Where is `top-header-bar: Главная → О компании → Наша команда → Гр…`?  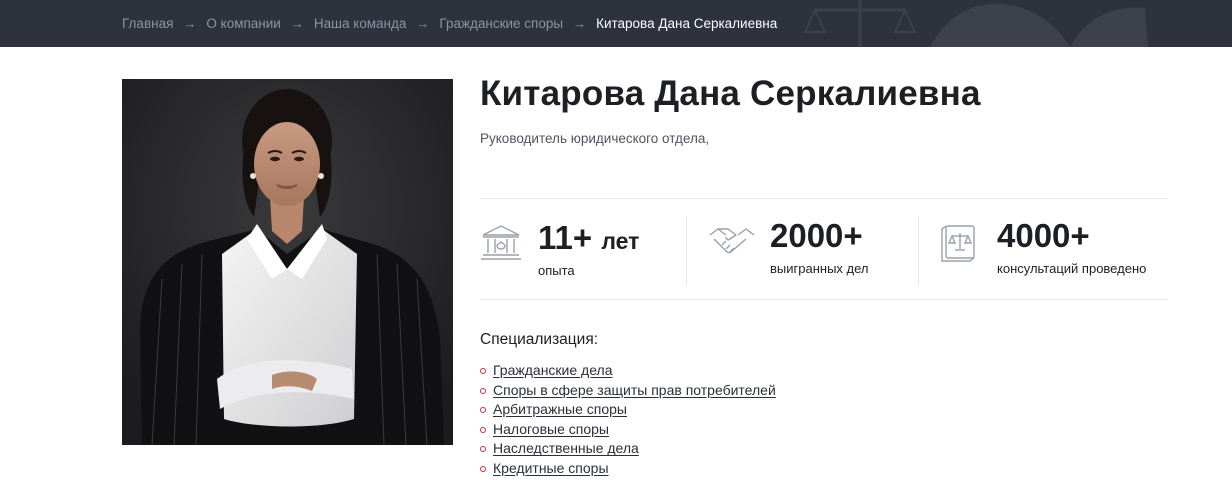
top-header-bar: Главная → О компании → Наша команда → Гр… is located at coordinates (616, 23).